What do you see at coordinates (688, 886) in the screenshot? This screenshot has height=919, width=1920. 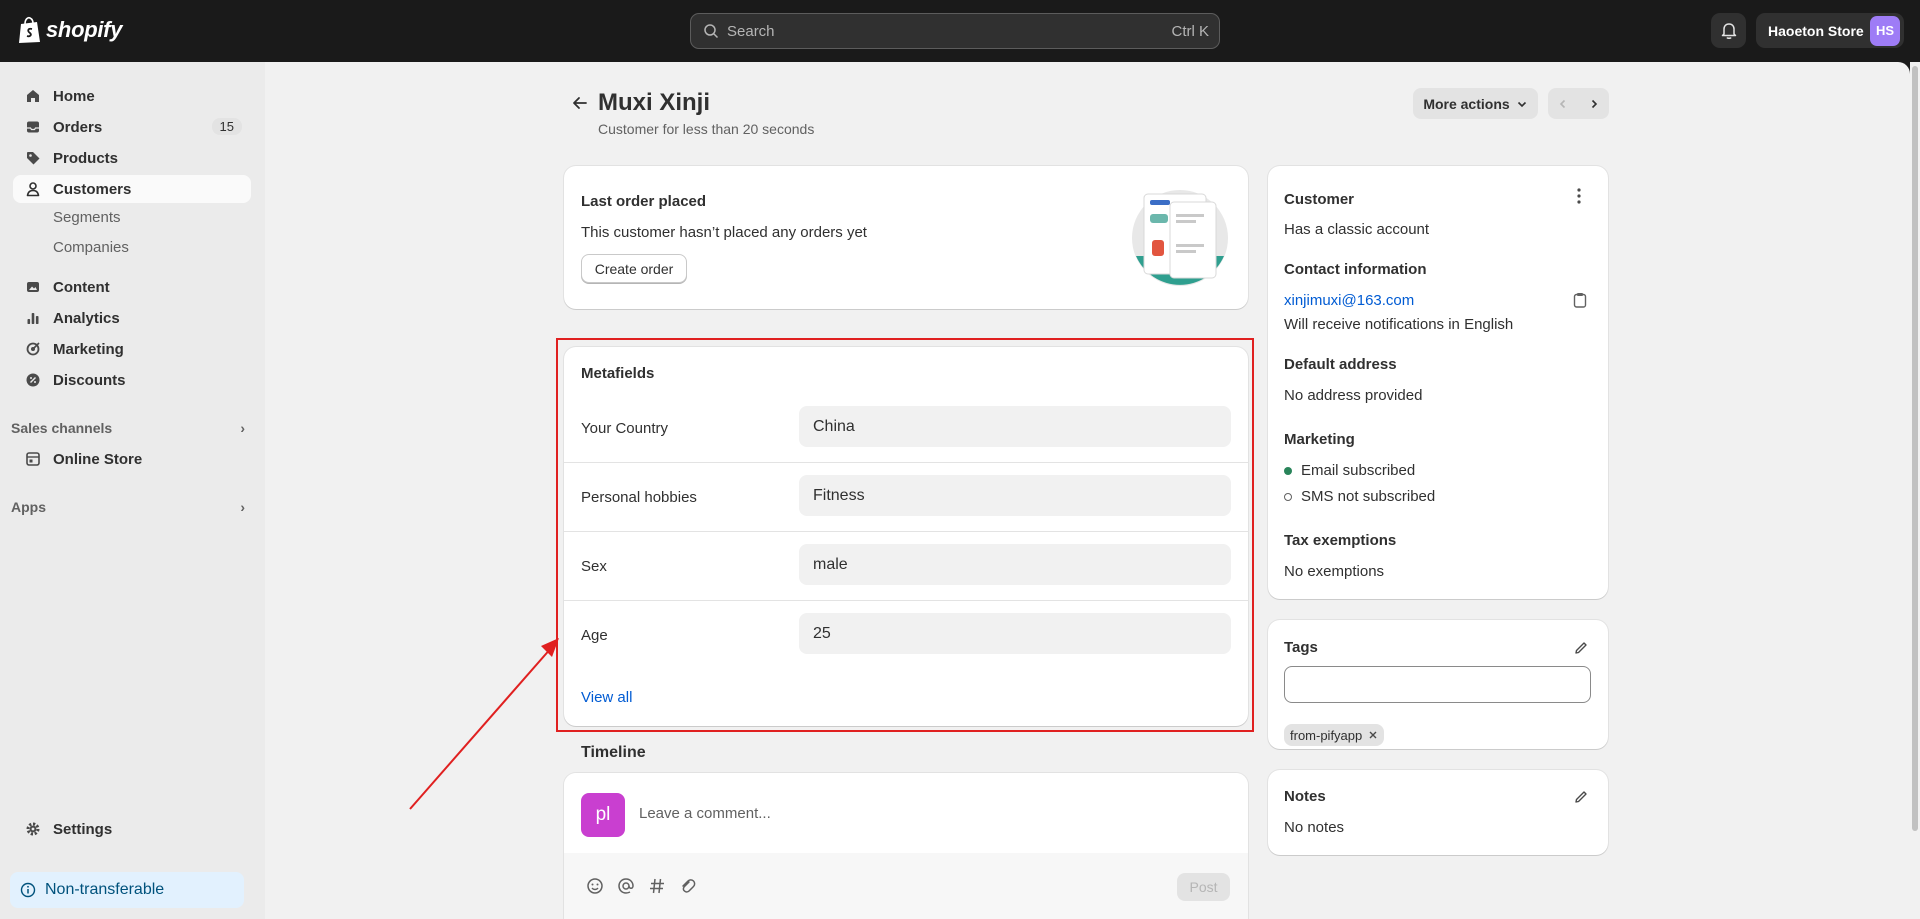 I see `attachment-icon` at bounding box center [688, 886].